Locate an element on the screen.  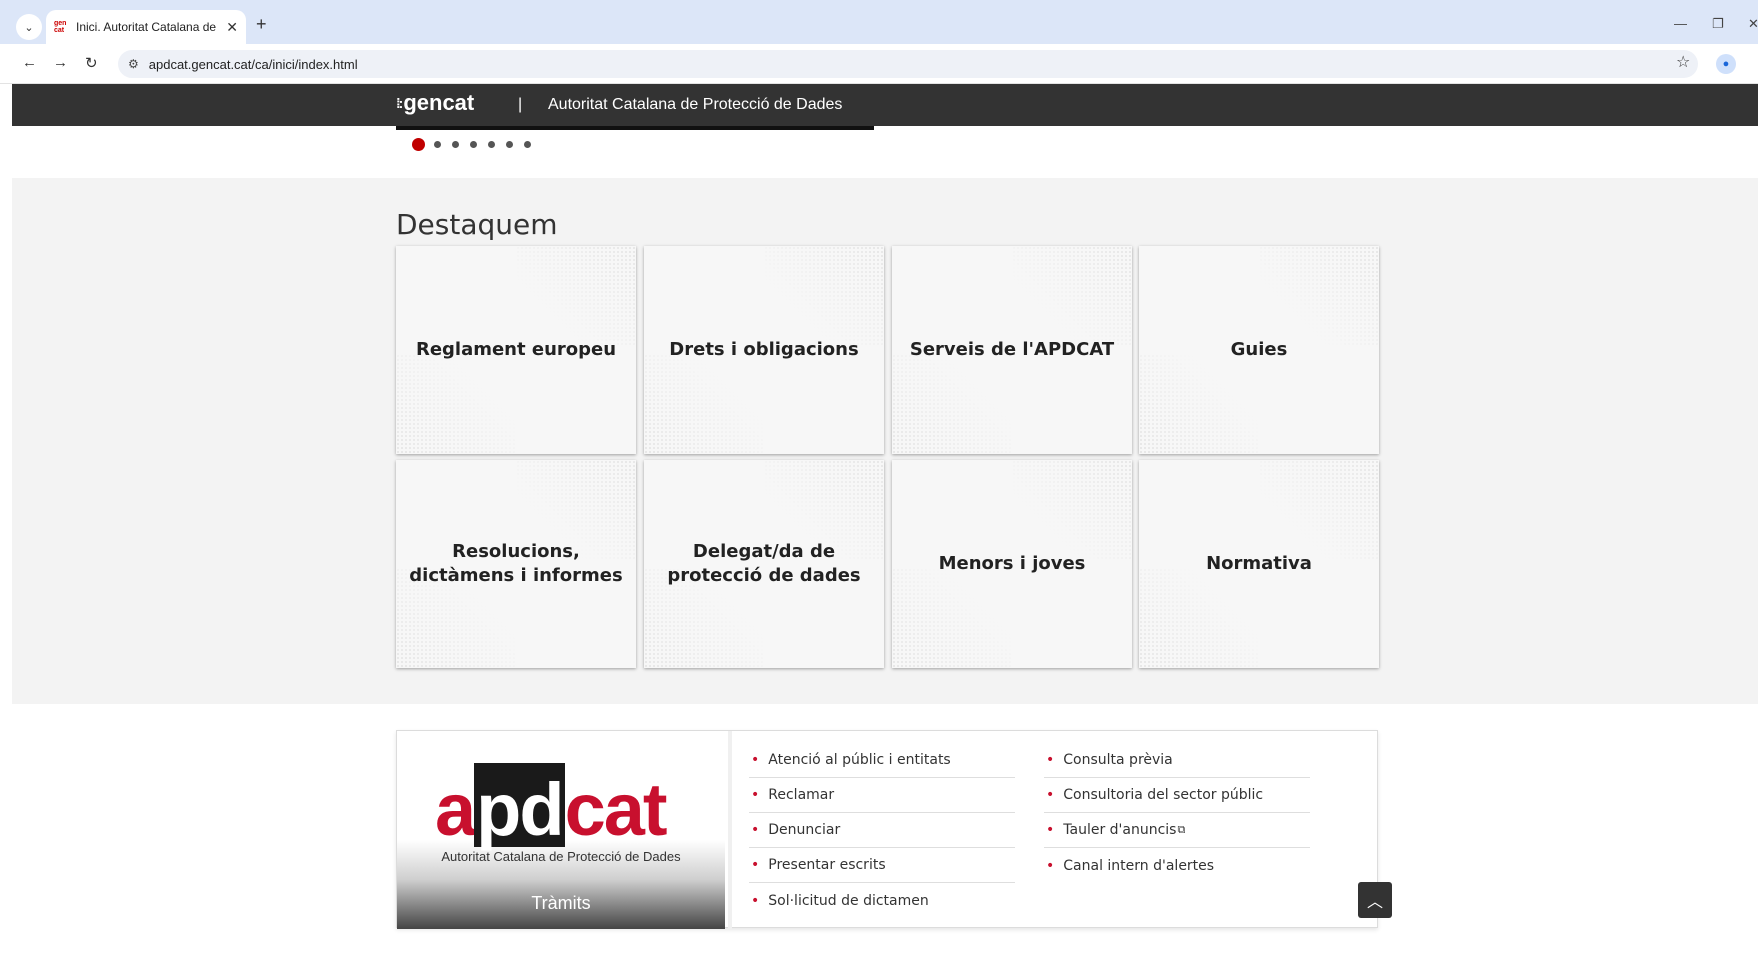
card-serveis-apdcat: Serveis de l'APDCAT is located at coordinates (1012, 350).